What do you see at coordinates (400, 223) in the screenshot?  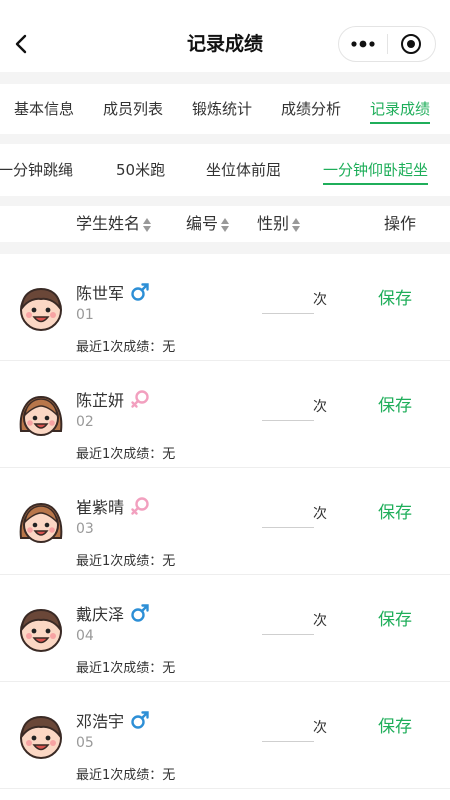 I see `column-action-label: 操作` at bounding box center [400, 223].